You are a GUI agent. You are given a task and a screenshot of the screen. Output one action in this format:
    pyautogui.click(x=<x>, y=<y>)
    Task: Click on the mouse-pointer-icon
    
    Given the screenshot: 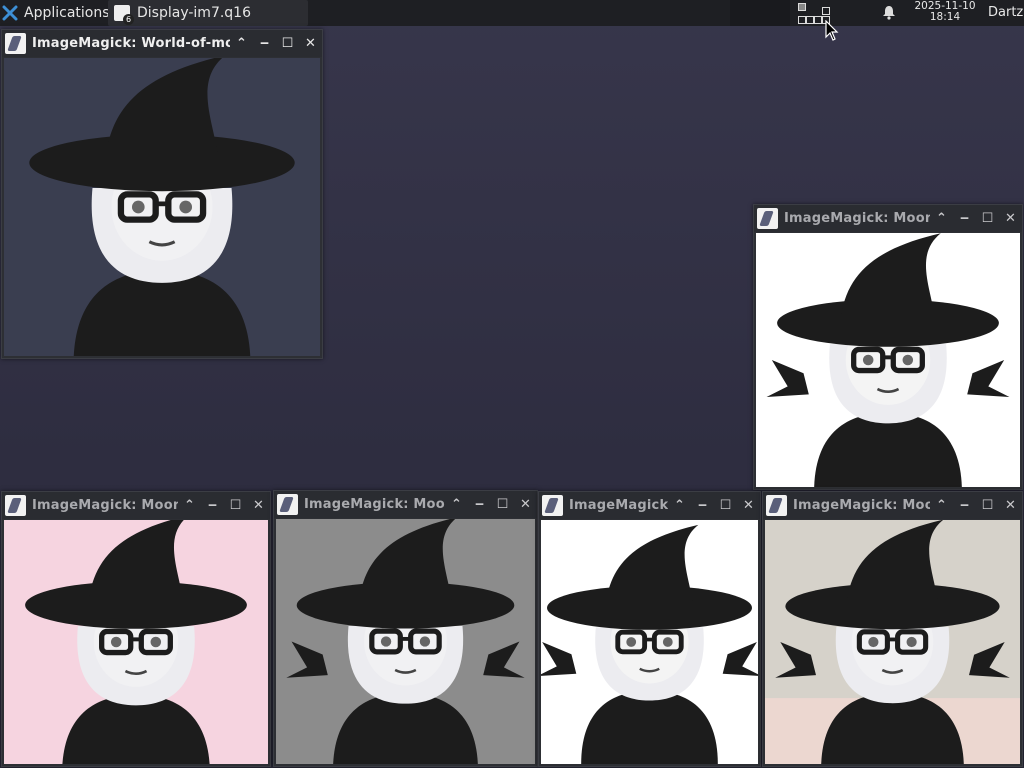 What is the action you would take?
    pyautogui.click(x=832, y=30)
    